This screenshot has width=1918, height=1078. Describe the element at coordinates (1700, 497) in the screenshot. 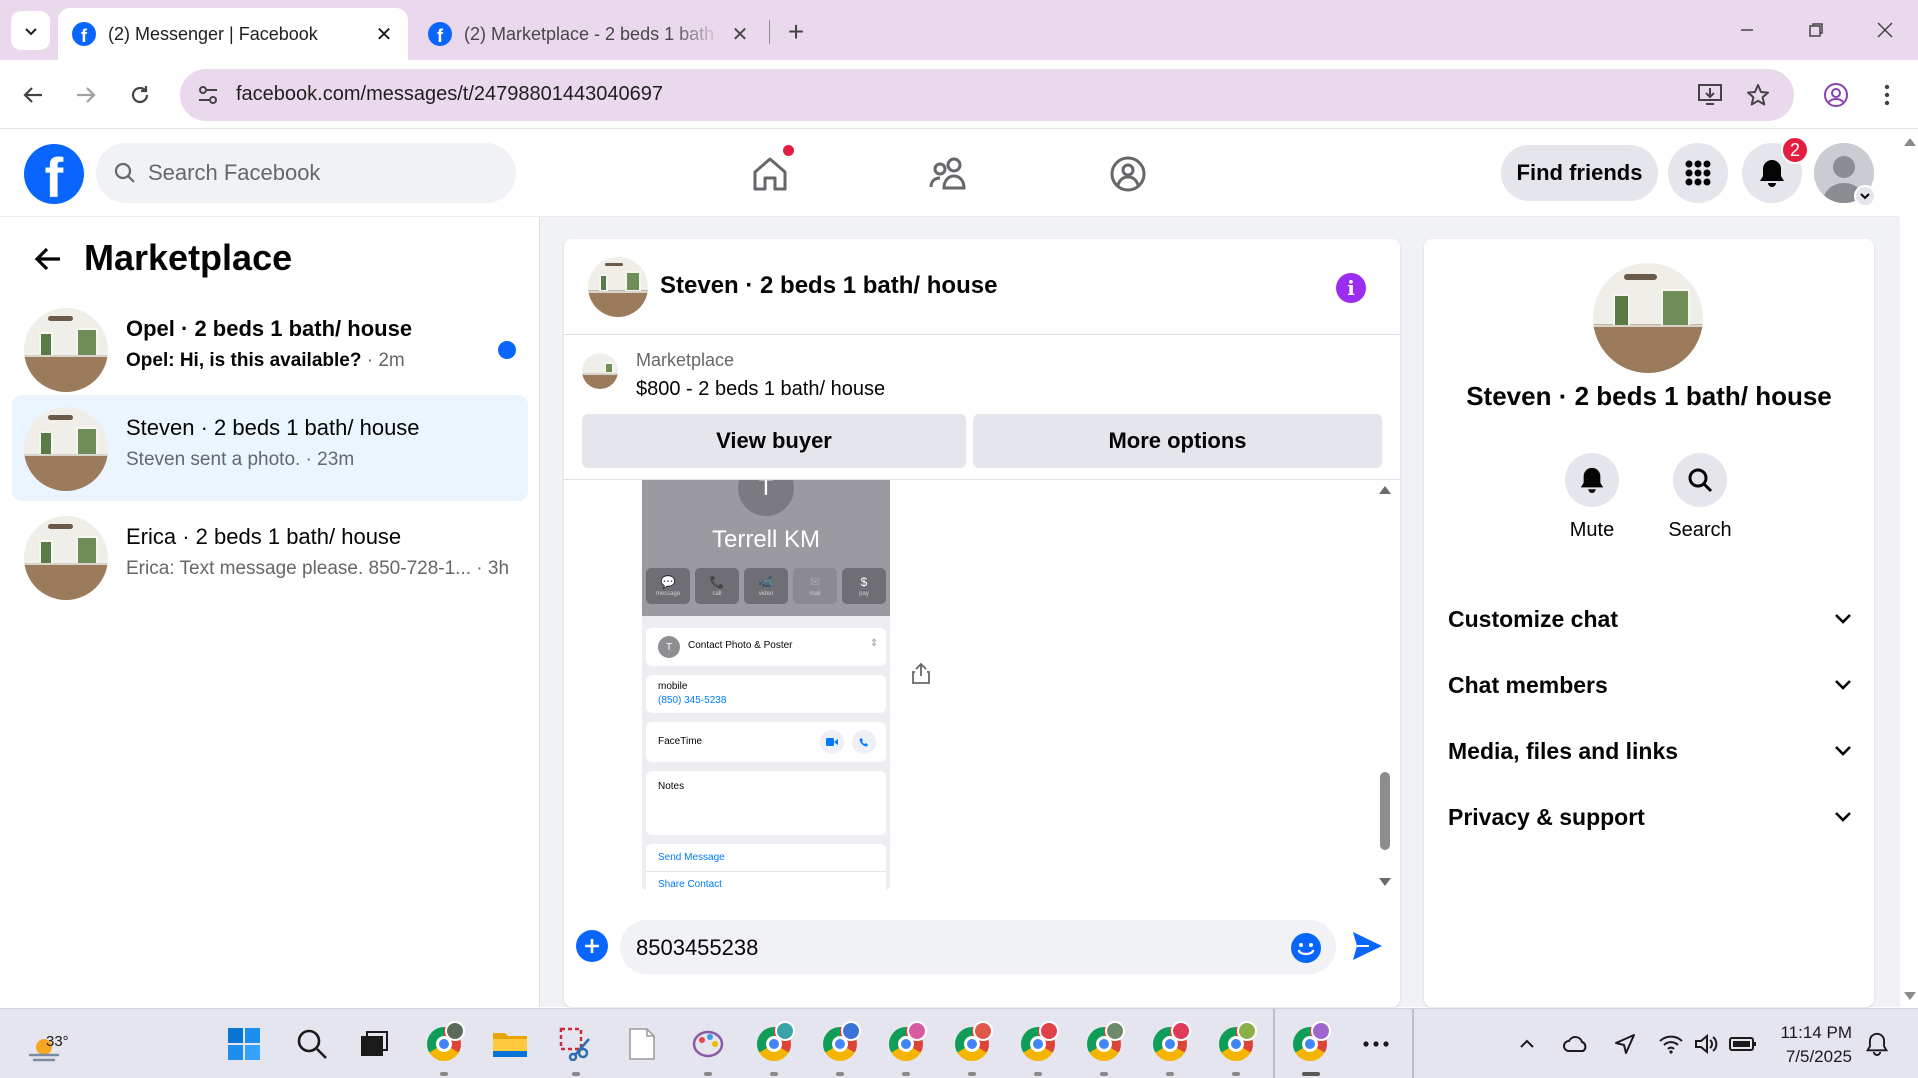

I see `search-in-conversation-button: Search` at that location.